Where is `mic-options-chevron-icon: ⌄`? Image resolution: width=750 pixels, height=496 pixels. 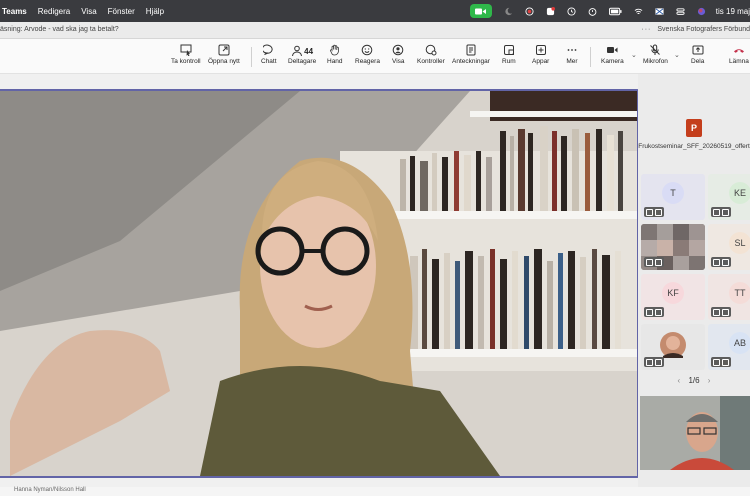 mic-options-chevron-icon: ⌄ is located at coordinates (677, 55).